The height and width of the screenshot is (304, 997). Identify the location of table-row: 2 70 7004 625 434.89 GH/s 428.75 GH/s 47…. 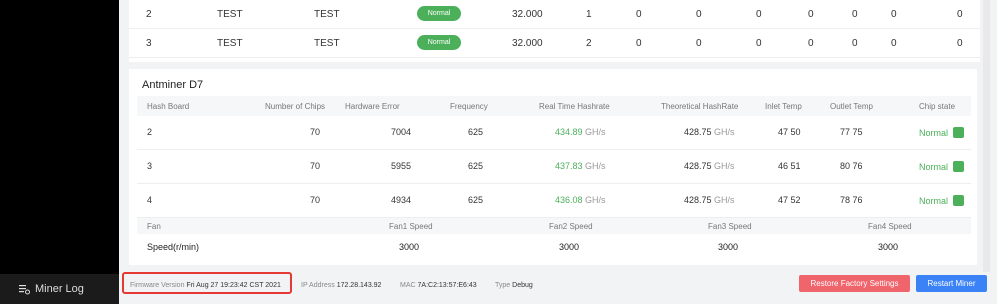
(554, 133).